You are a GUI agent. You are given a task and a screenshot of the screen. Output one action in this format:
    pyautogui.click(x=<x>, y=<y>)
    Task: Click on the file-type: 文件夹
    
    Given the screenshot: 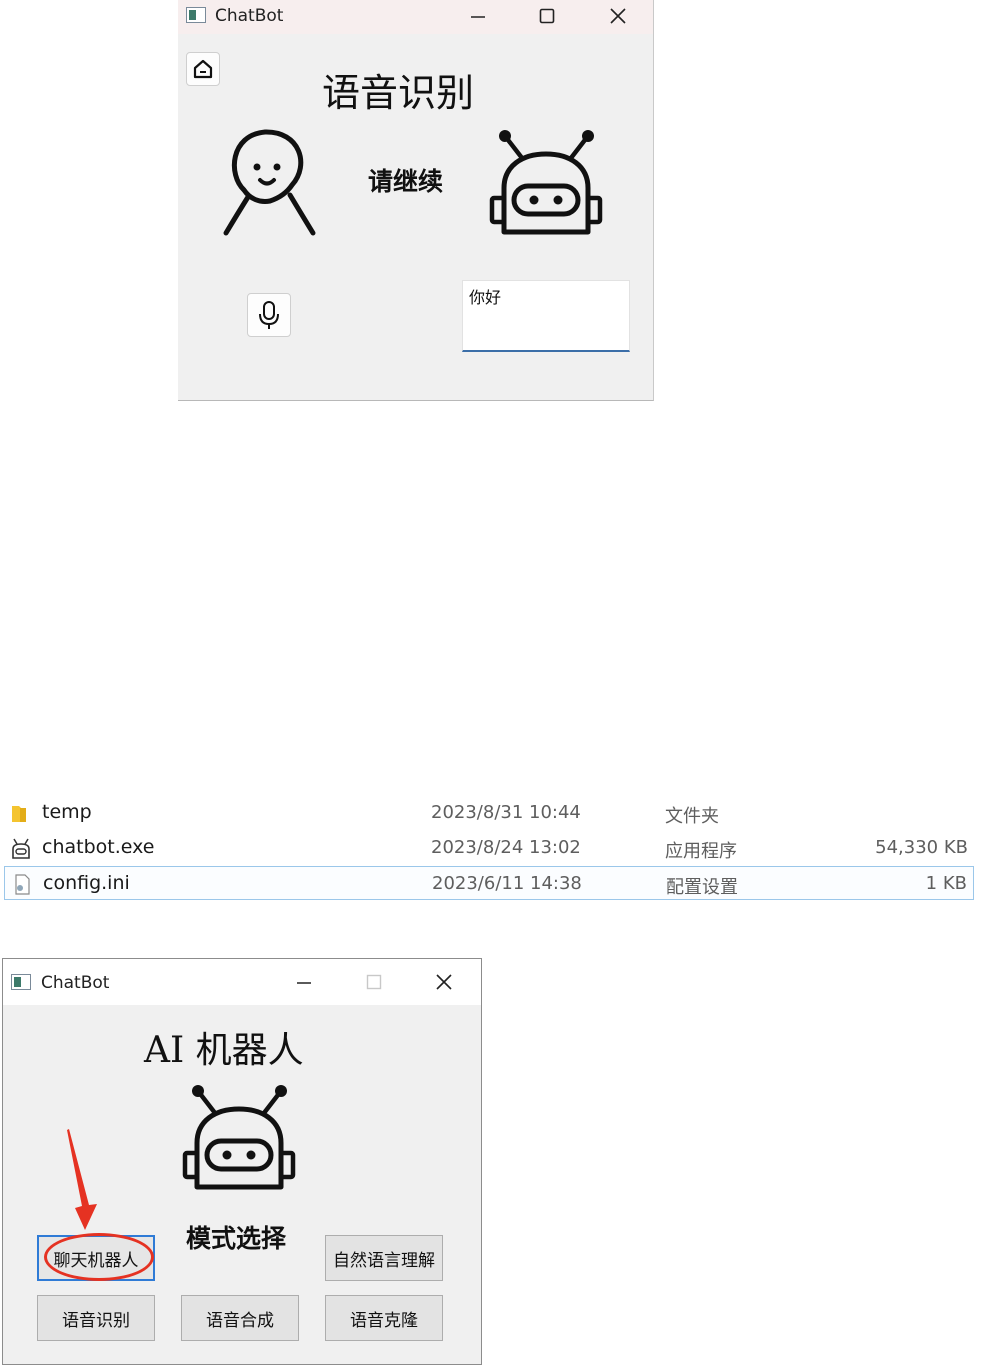 What is the action you would take?
    pyautogui.click(x=692, y=816)
    